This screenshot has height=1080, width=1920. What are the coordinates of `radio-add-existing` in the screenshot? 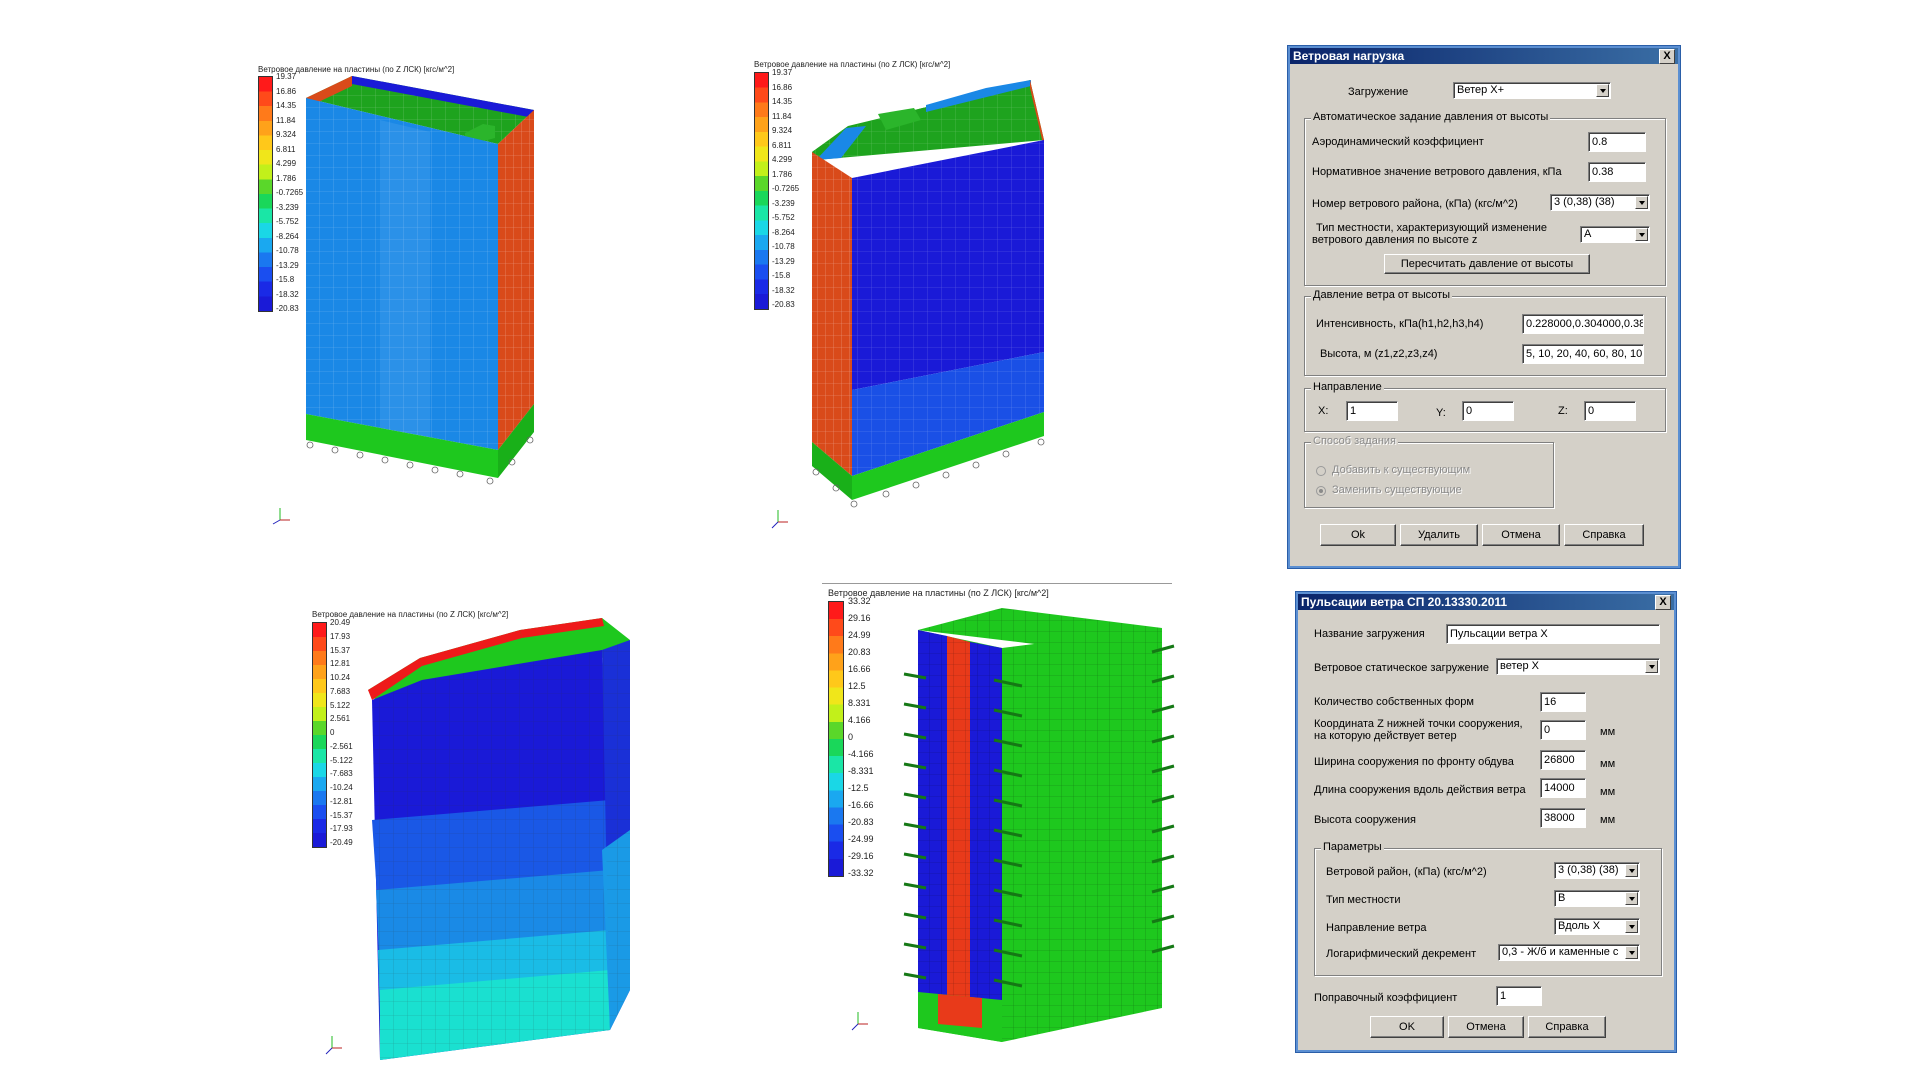 It's located at (1321, 471).